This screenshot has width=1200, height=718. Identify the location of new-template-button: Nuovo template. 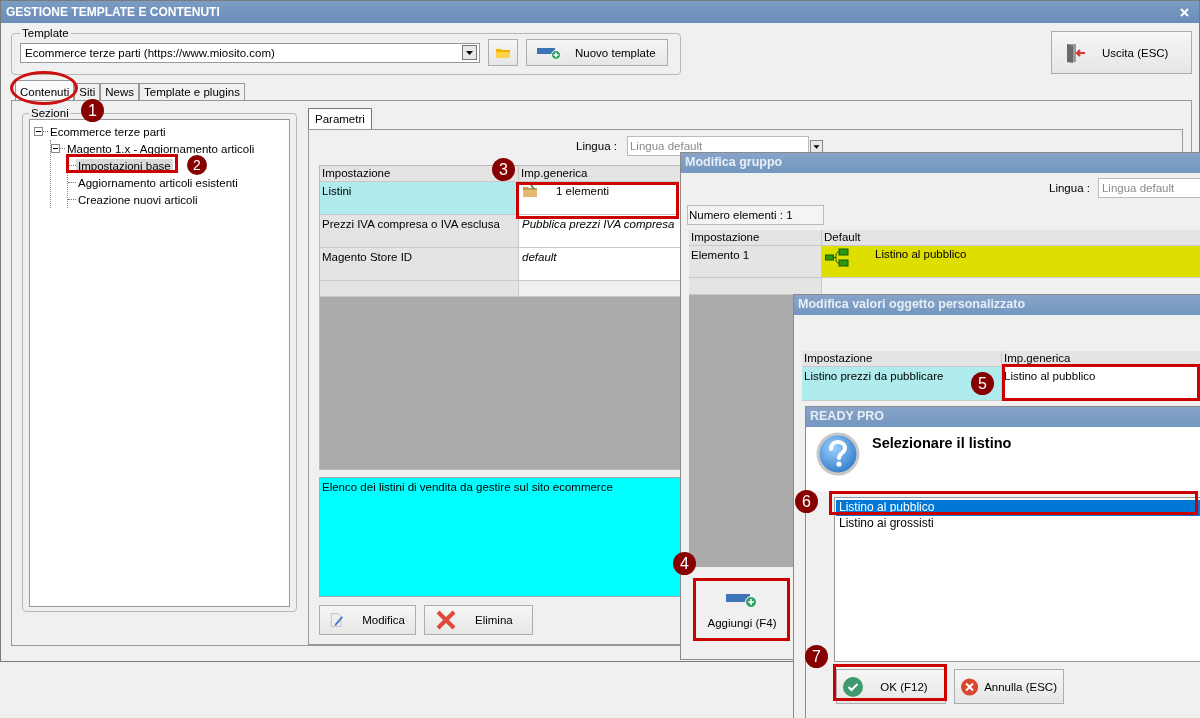
(597, 52).